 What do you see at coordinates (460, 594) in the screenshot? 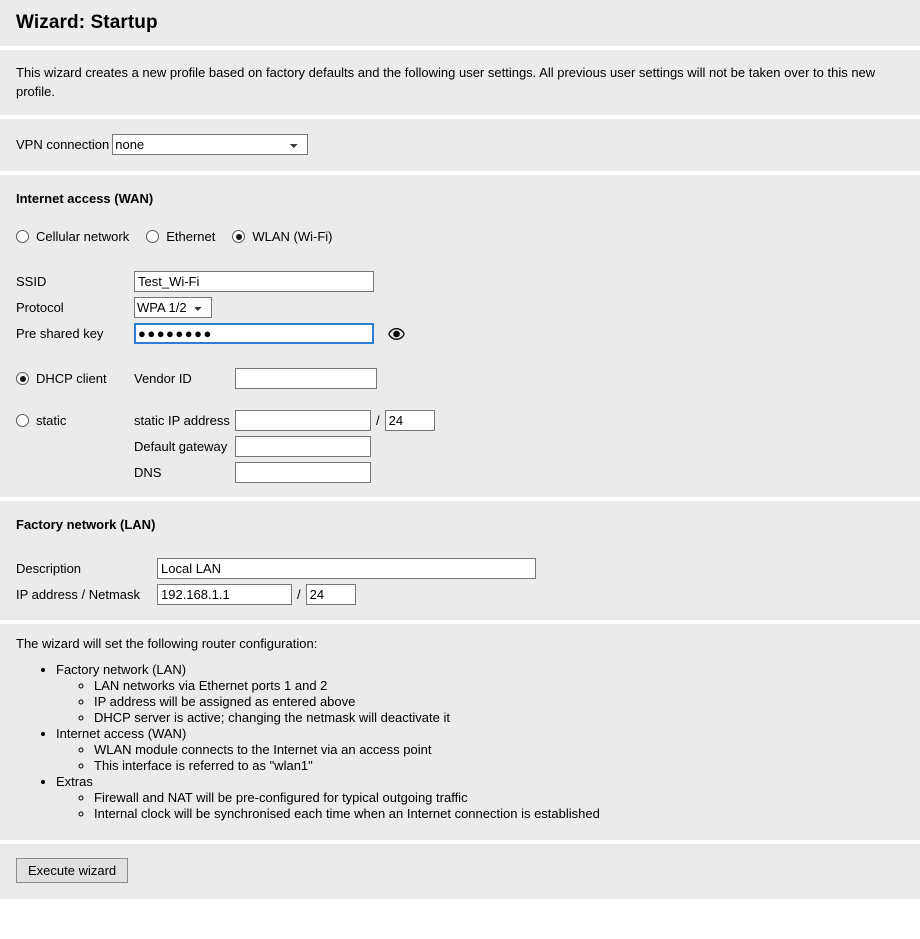
I see `lan-ip-netmask-row: IP address / Netmask /` at bounding box center [460, 594].